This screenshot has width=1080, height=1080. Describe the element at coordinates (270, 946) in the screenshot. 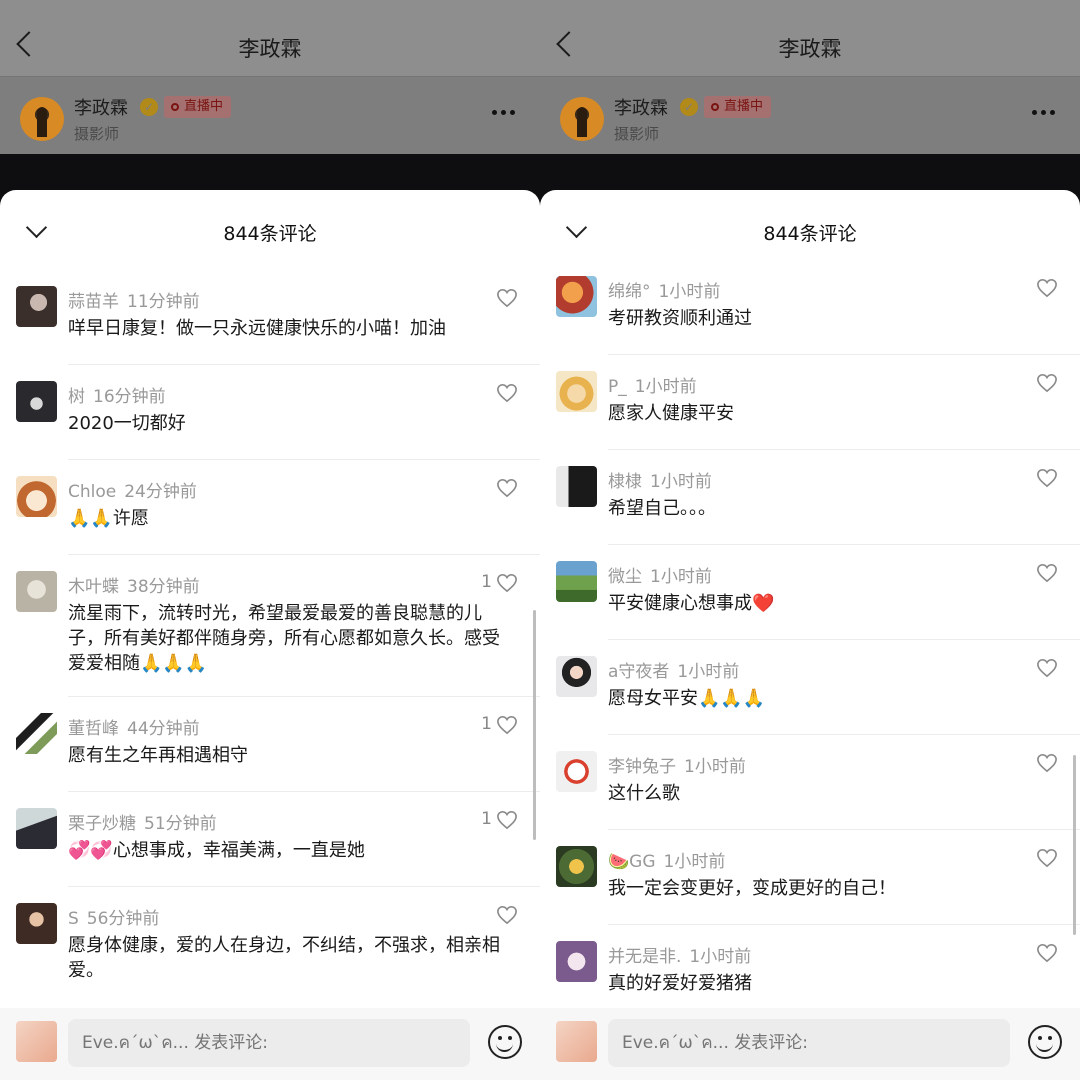

I see `comment-item: S 56分钟前 愿身体健康，爱的人在身边，不纠结，不强求，相亲相爱。` at that location.